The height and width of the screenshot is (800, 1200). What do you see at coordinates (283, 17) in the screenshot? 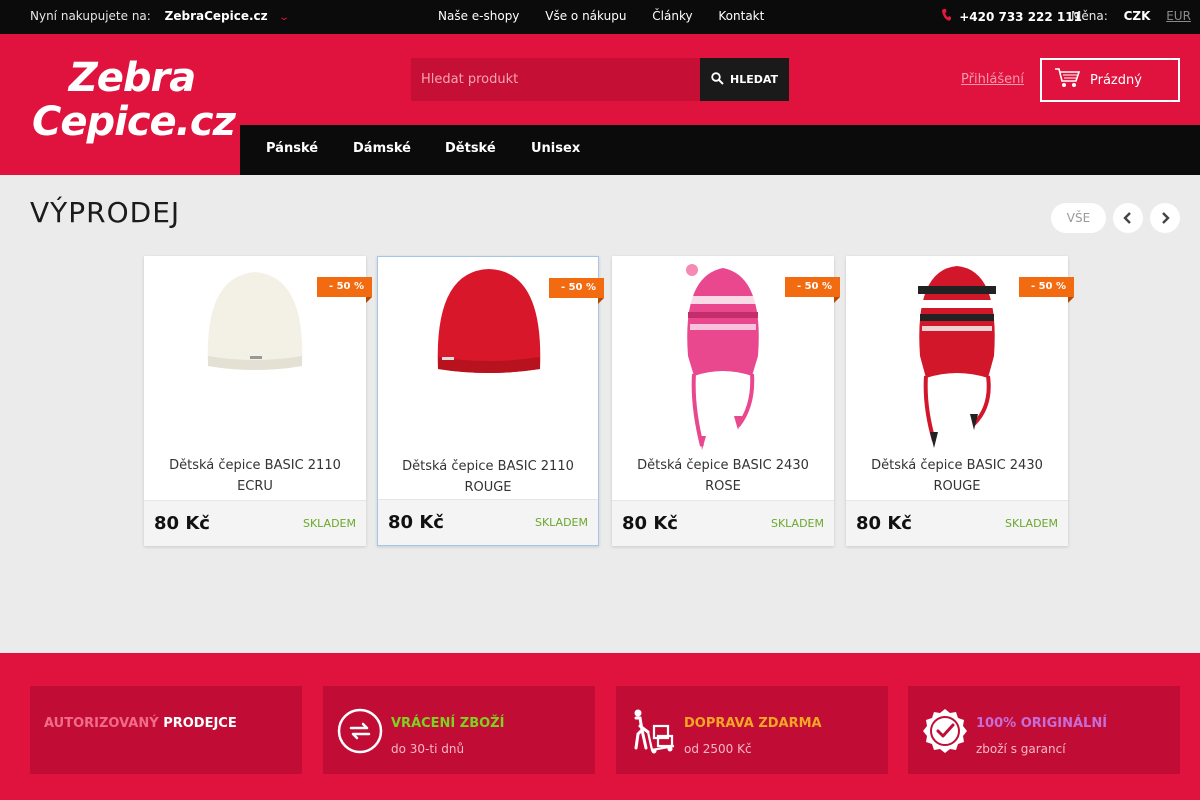
I see `chevron-down-icon: ⌄` at bounding box center [283, 17].